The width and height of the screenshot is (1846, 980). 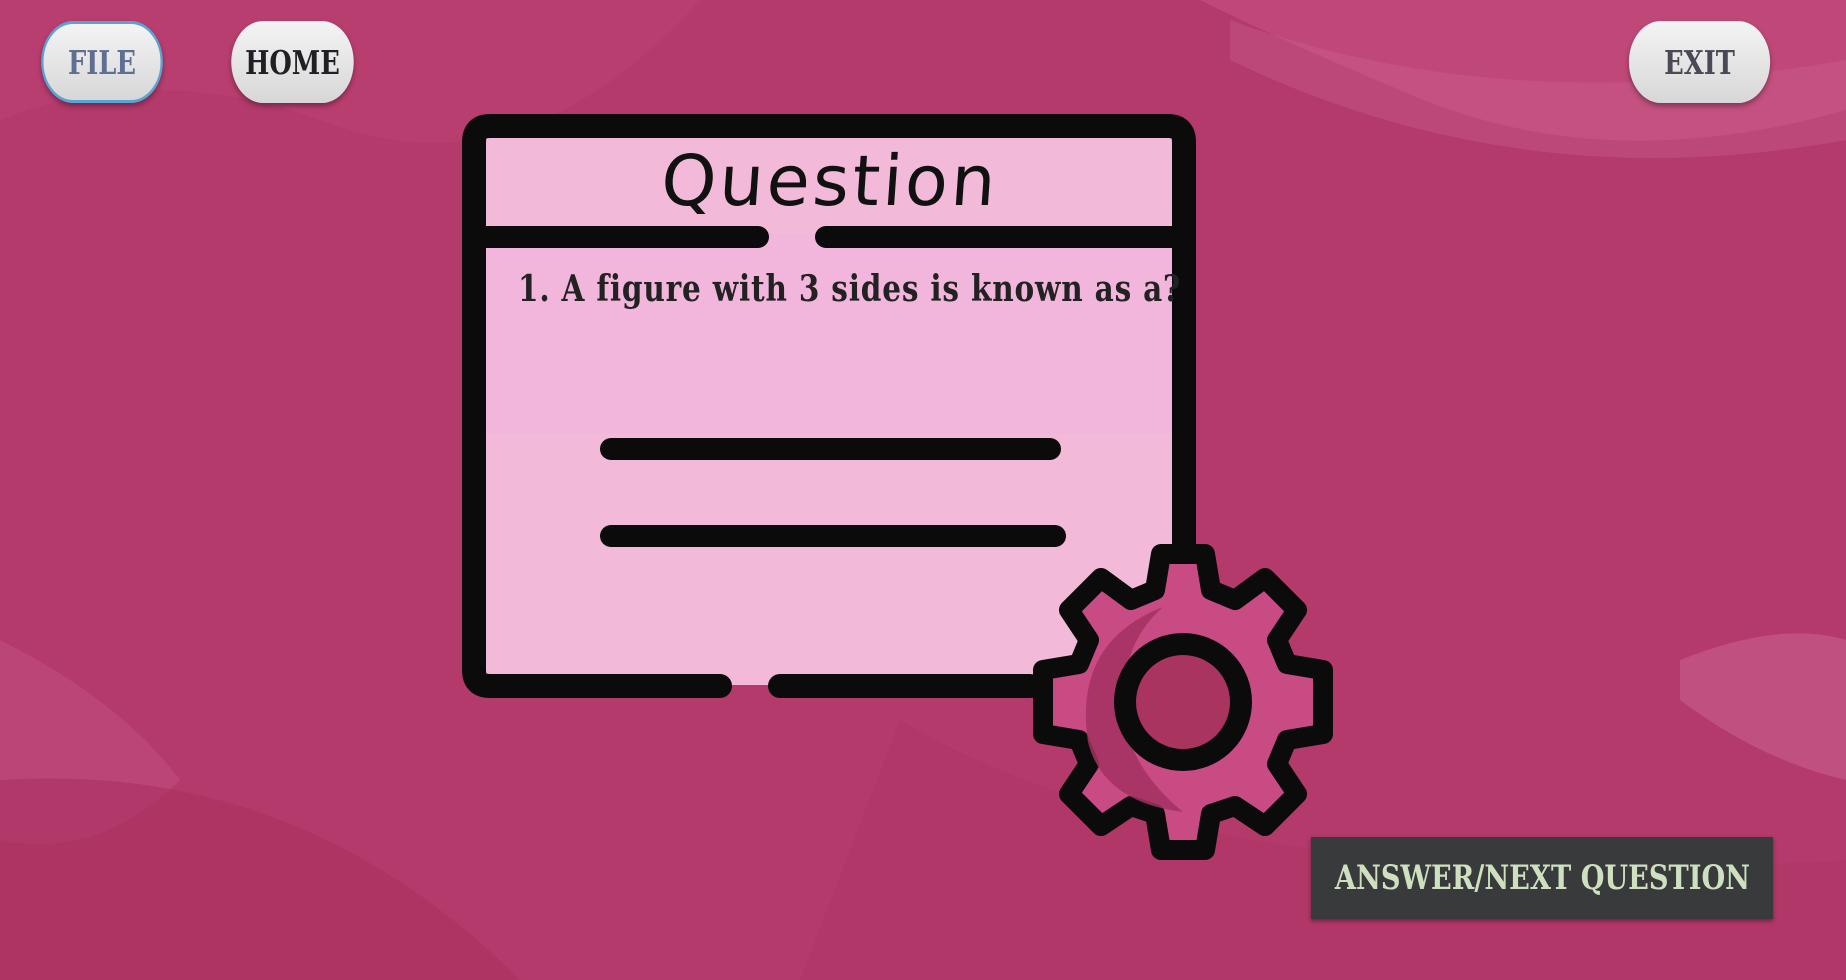 I want to click on answer-next-question-label: ANSWER/NEXT QUESTION, so click(x=1542, y=878).